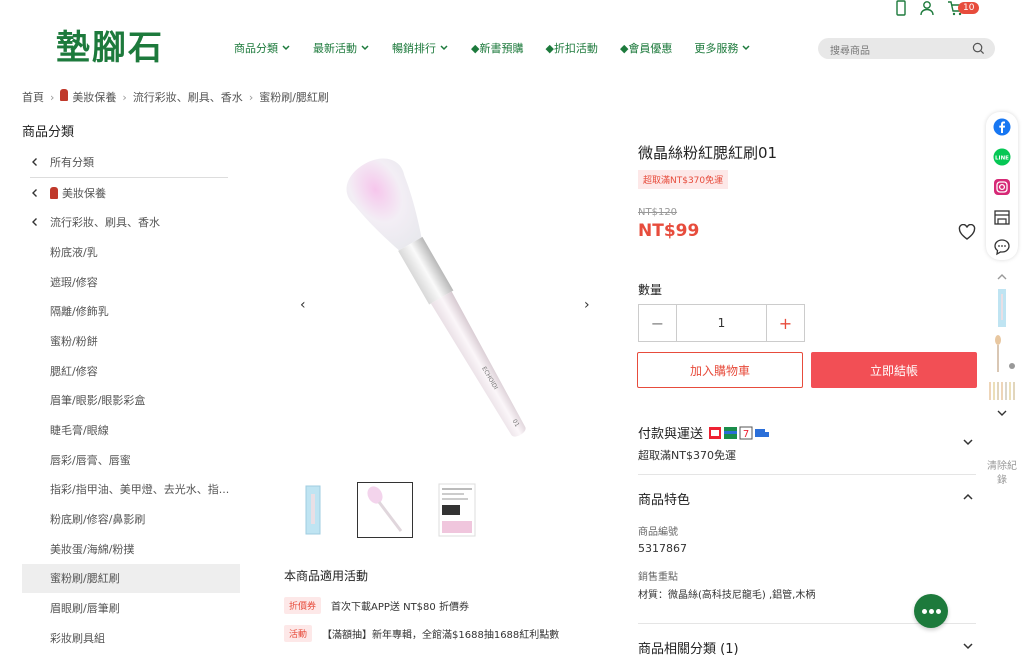 This screenshot has width=1024, height=657. What do you see at coordinates (688, 647) in the screenshot?
I see `related-categories-header: 商品相關分類 (1)` at bounding box center [688, 647].